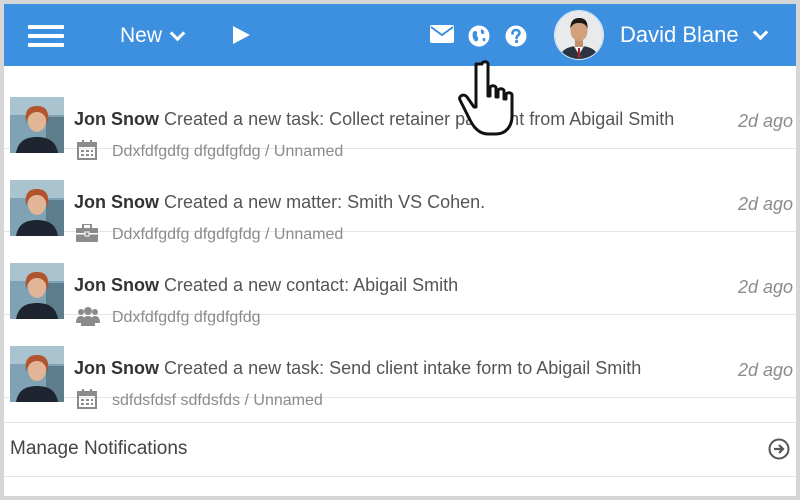 The height and width of the screenshot is (500, 800). I want to click on hand-pointer-cursor-icon, so click(484, 101).